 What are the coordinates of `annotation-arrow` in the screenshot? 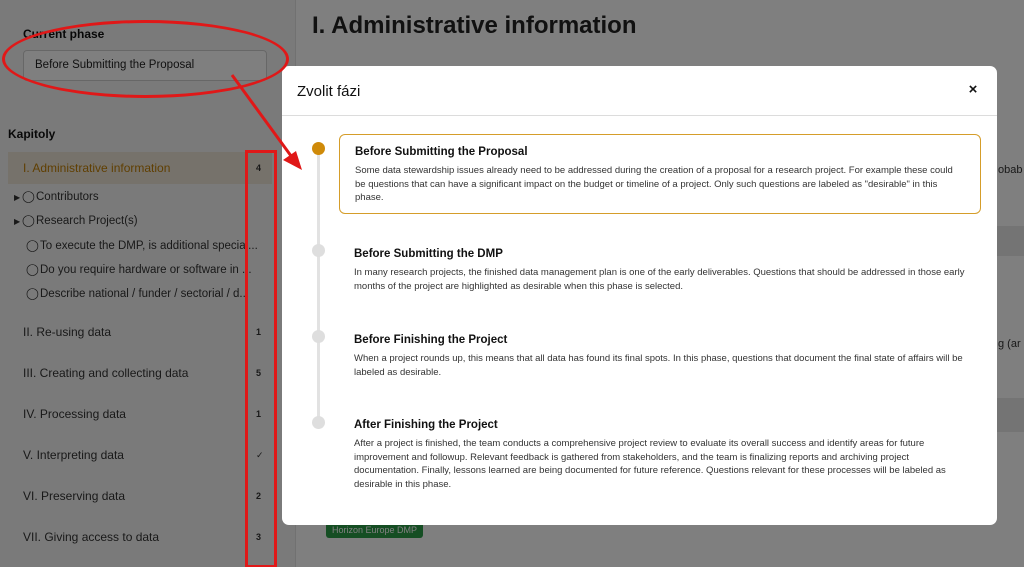 It's located at (266, 122).